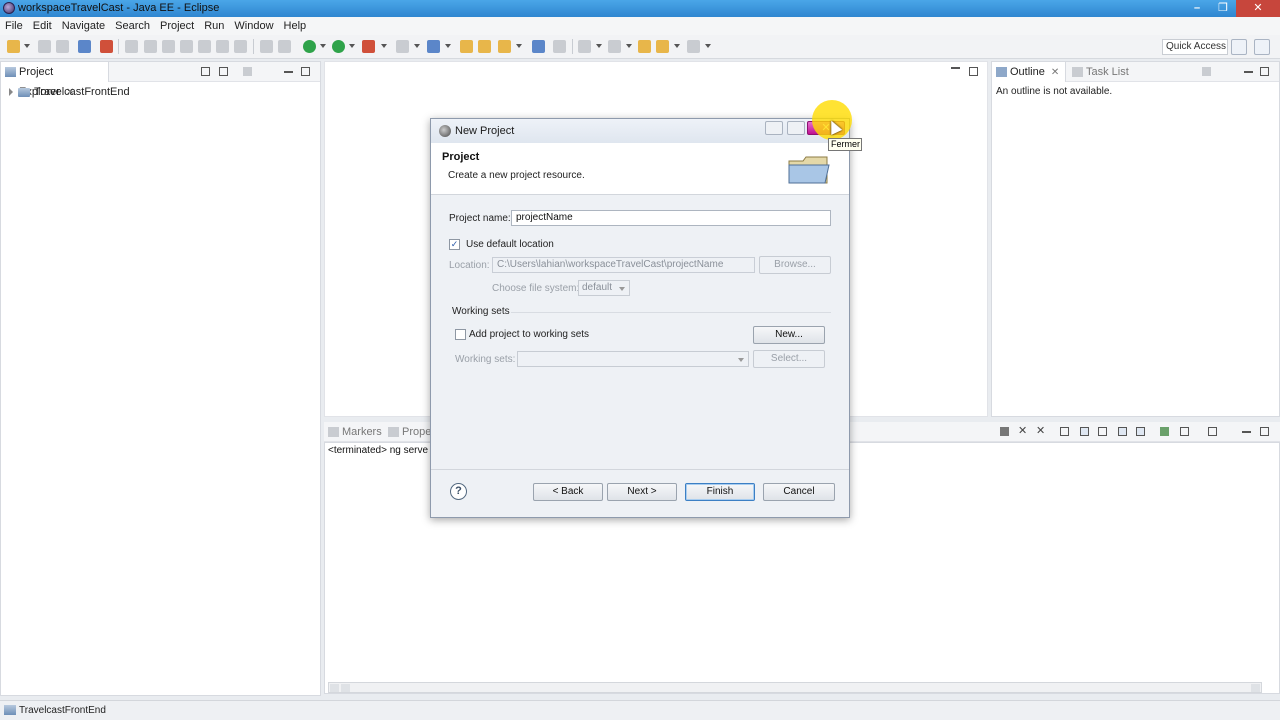  I want to click on close-window-button: ✕, so click(1258, 8).